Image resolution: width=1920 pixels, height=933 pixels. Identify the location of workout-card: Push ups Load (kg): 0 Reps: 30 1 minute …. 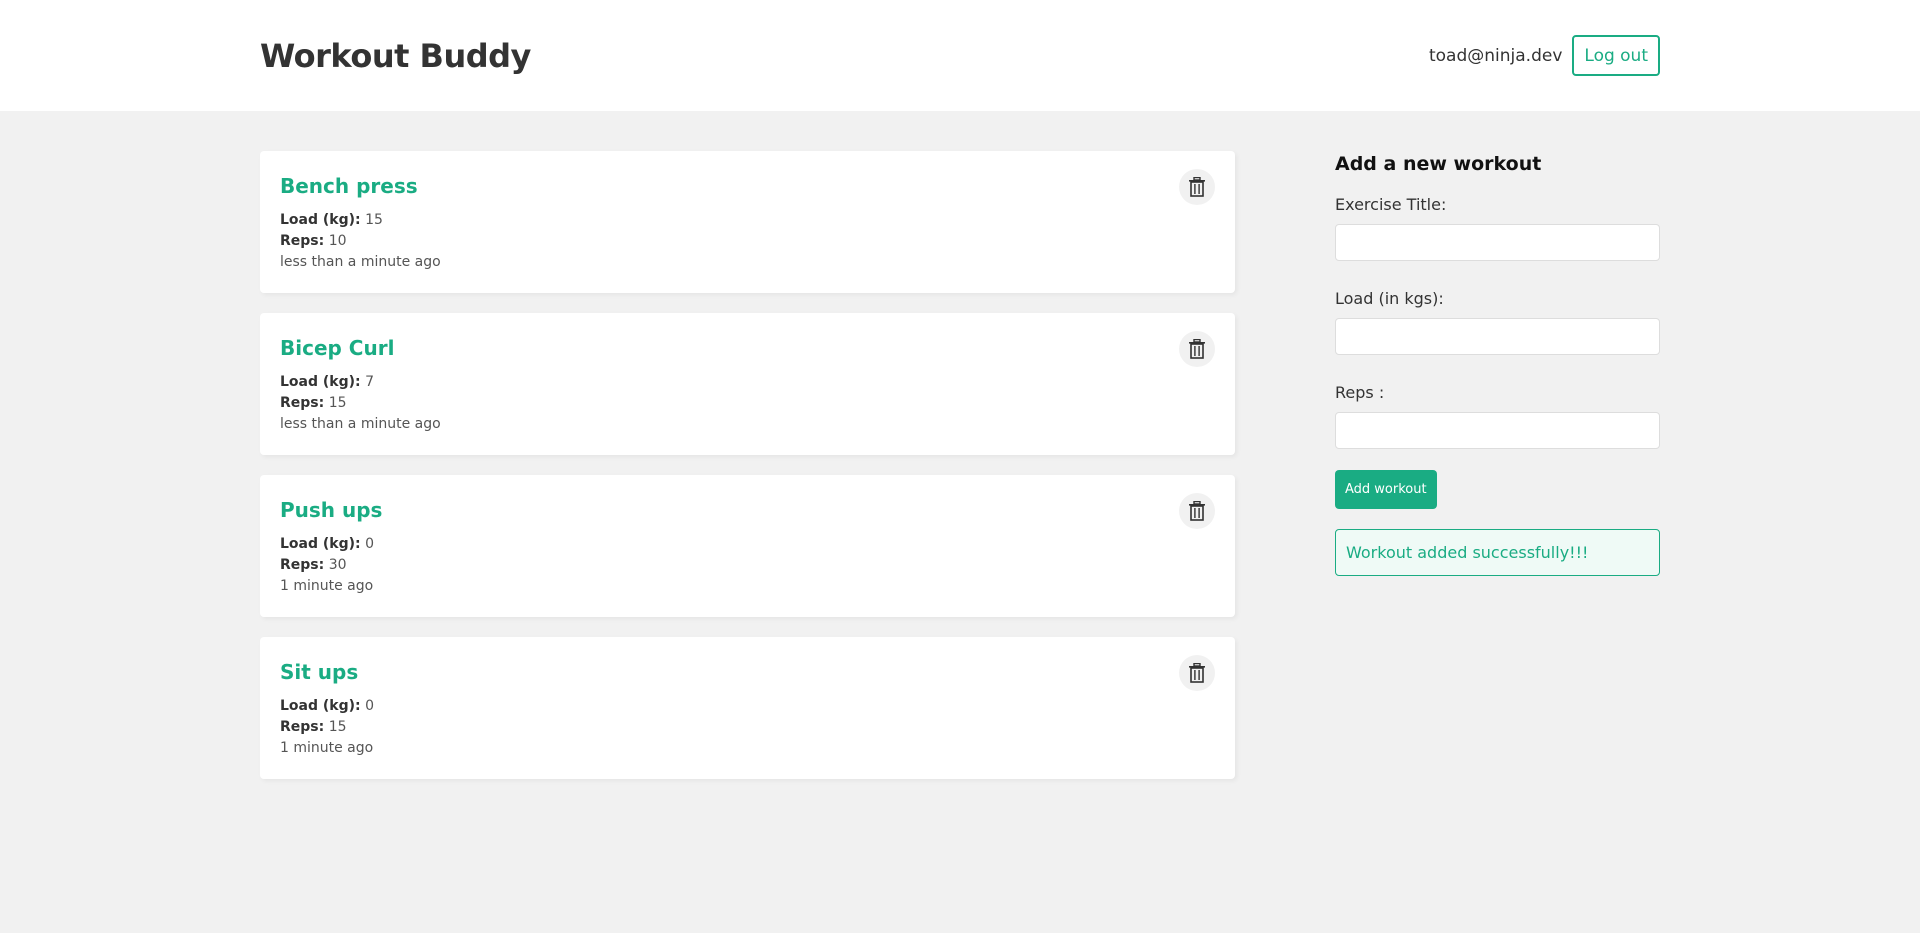
(747, 546).